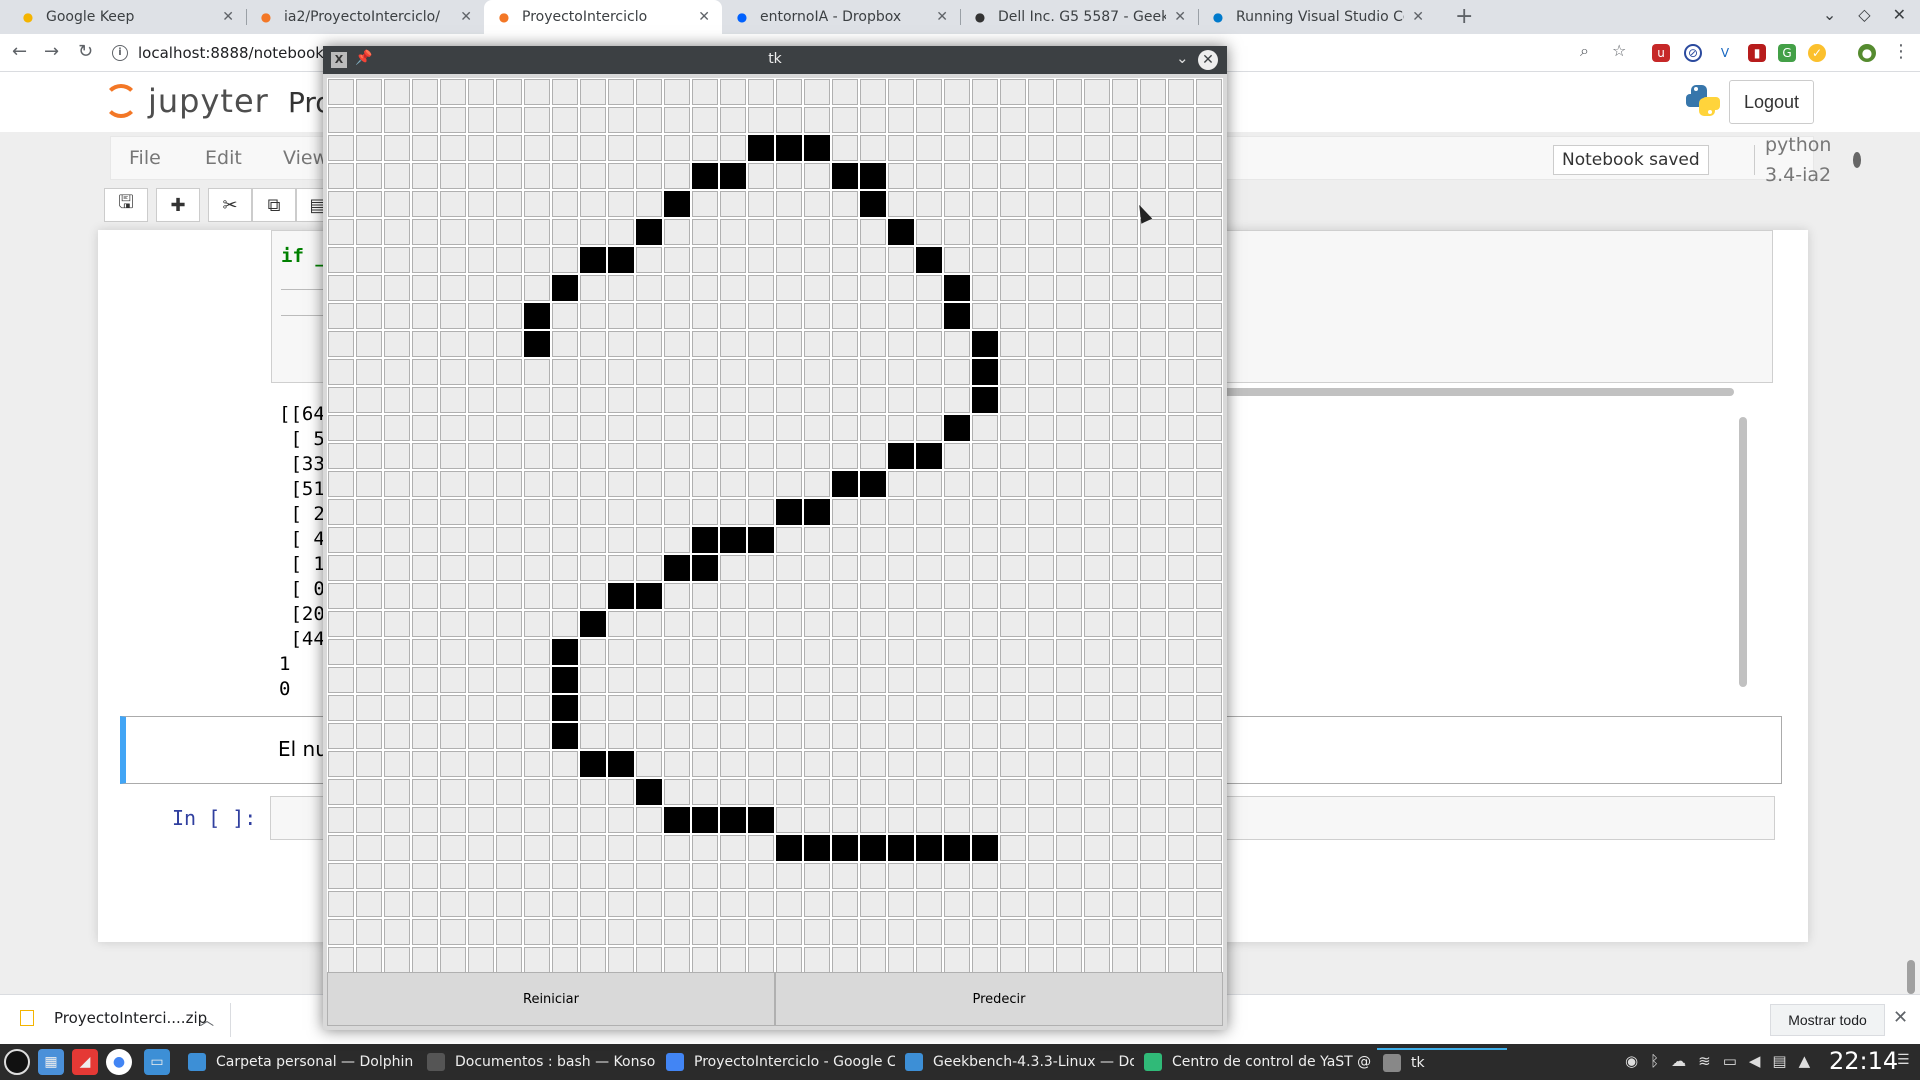 This screenshot has height=1080, width=1920. What do you see at coordinates (120, 53) in the screenshot?
I see `site-info-icon: i` at bounding box center [120, 53].